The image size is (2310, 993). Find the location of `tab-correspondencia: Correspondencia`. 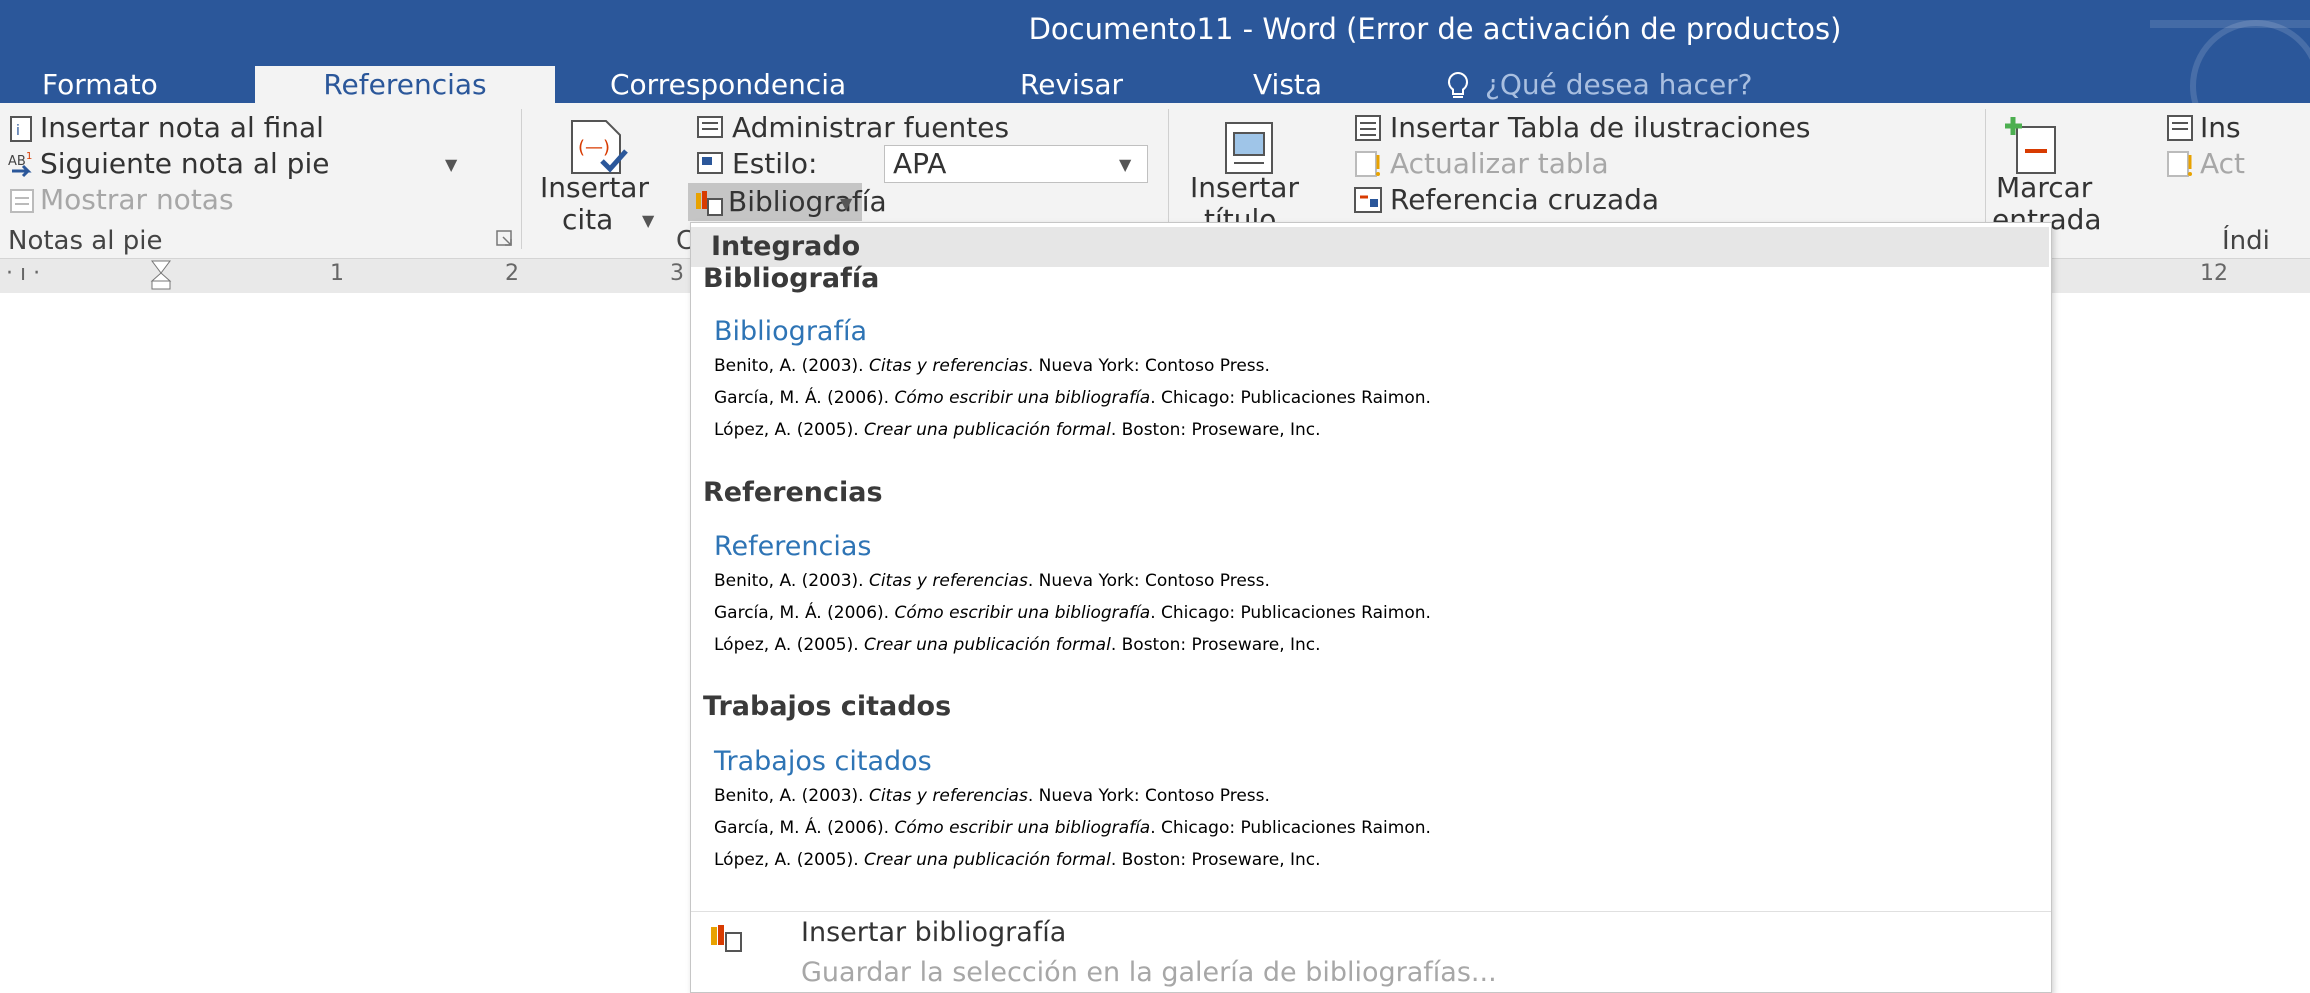

tab-correspondencia: Correspondencia is located at coordinates (760, 84).